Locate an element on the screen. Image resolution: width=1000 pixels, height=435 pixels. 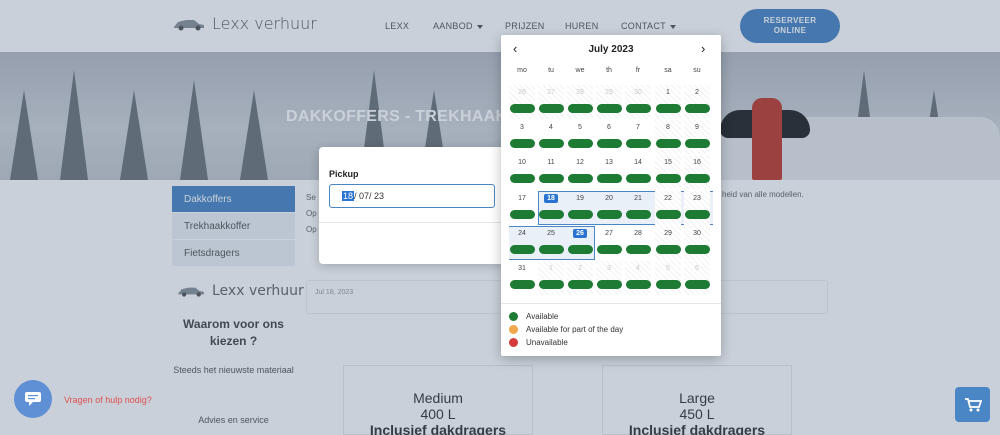
day-number: 25 is located at coordinates (551, 233).